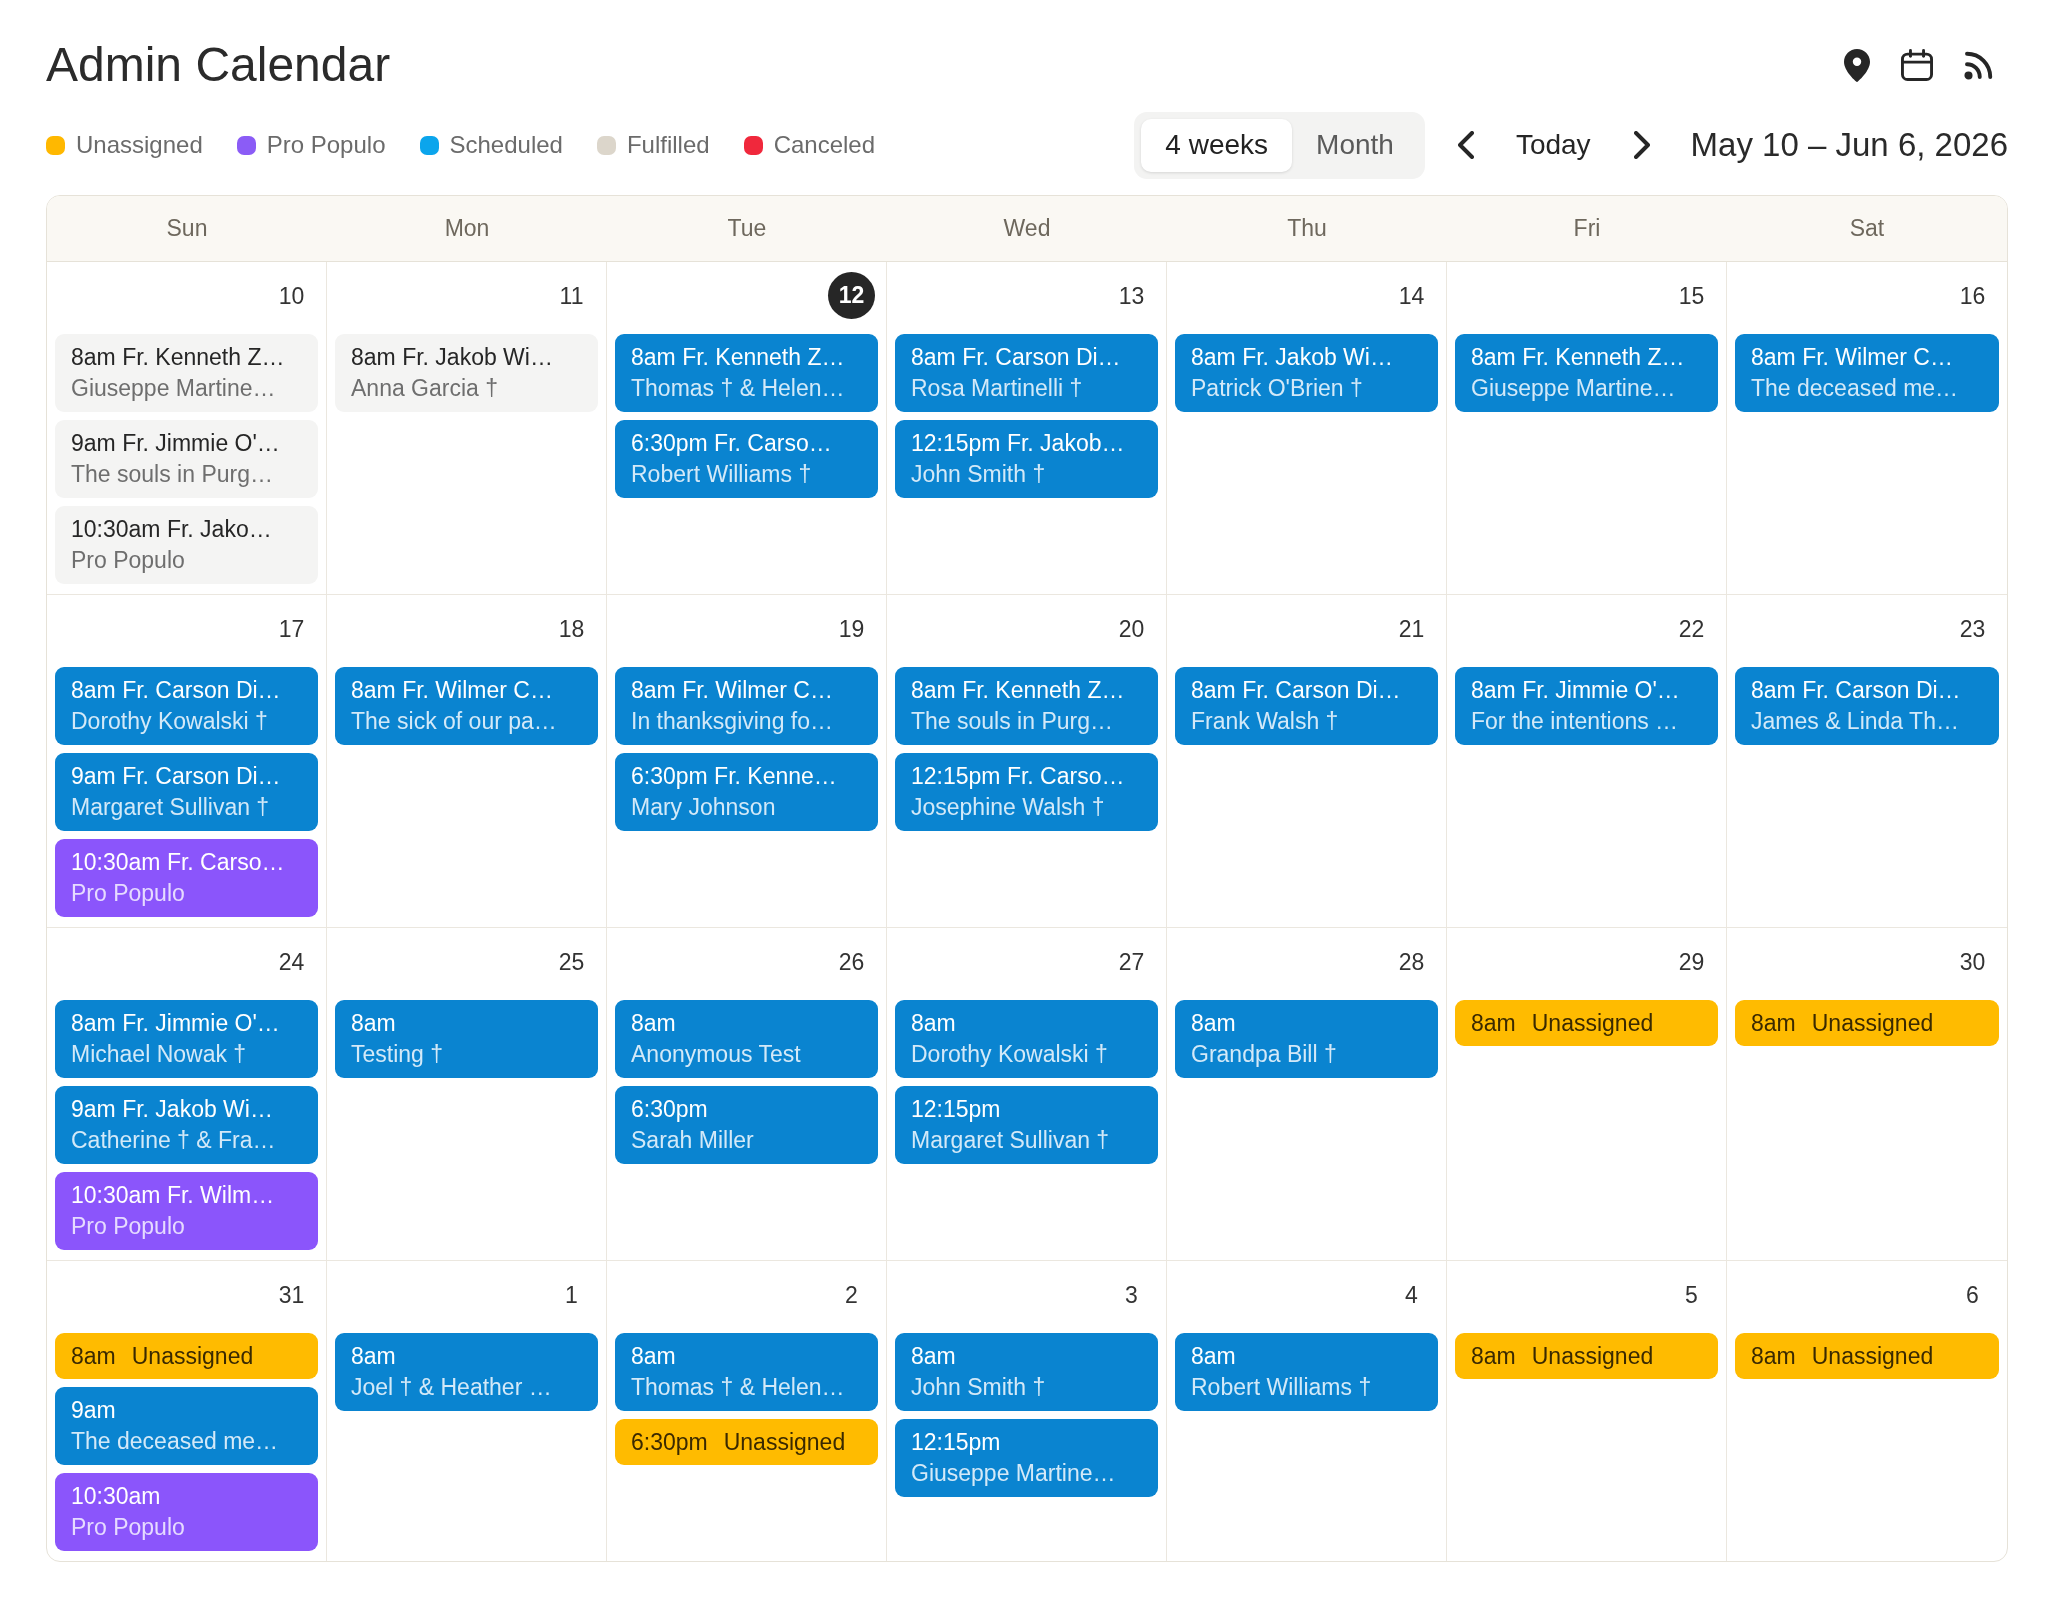  I want to click on event-card: 8am Anonymous Test, so click(746, 1039).